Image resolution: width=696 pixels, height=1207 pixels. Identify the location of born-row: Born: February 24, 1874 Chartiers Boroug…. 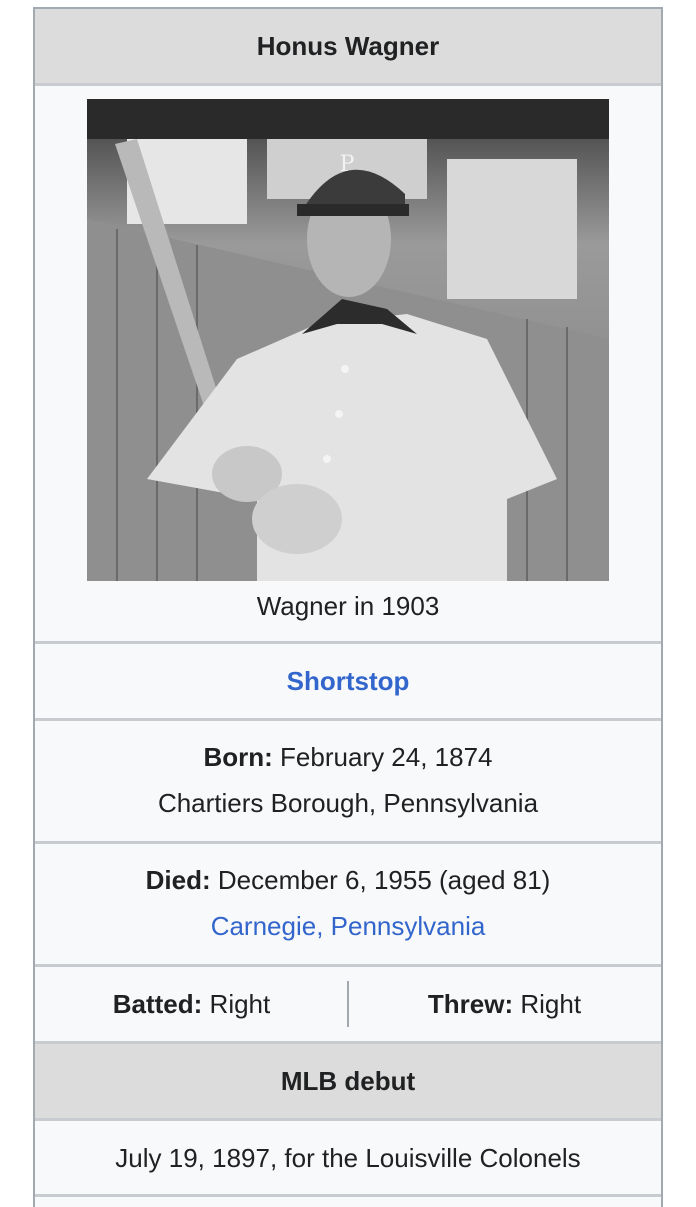
(348, 780).